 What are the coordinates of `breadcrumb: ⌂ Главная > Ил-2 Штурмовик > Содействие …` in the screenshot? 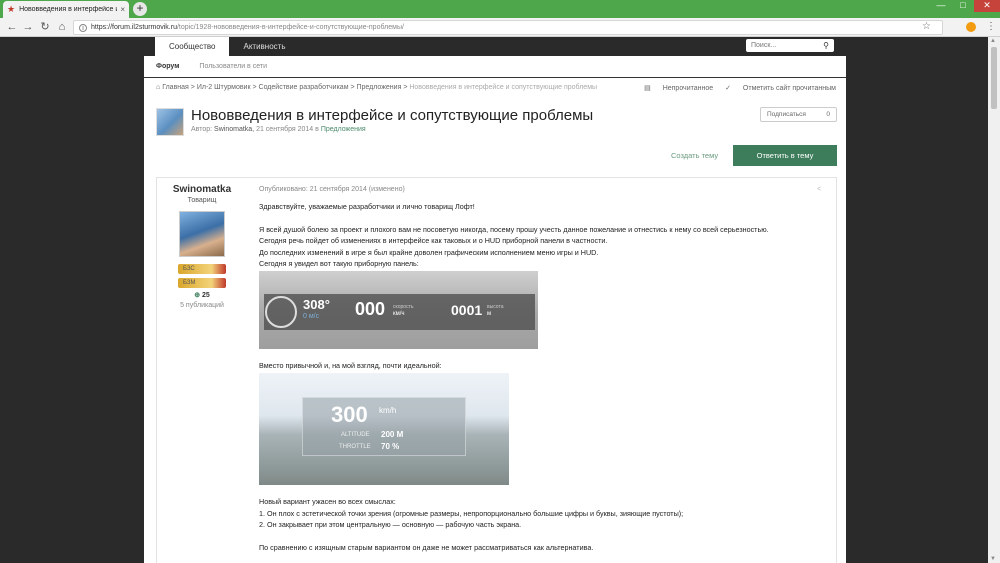 It's located at (377, 87).